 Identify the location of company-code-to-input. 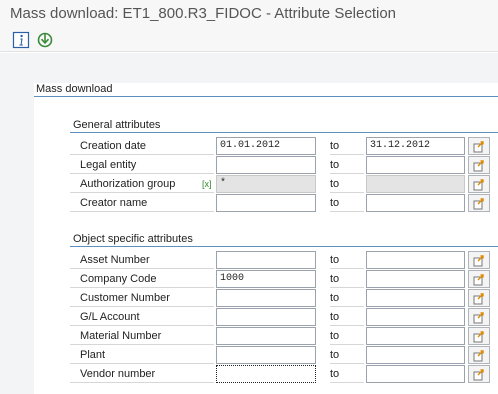
(415, 279).